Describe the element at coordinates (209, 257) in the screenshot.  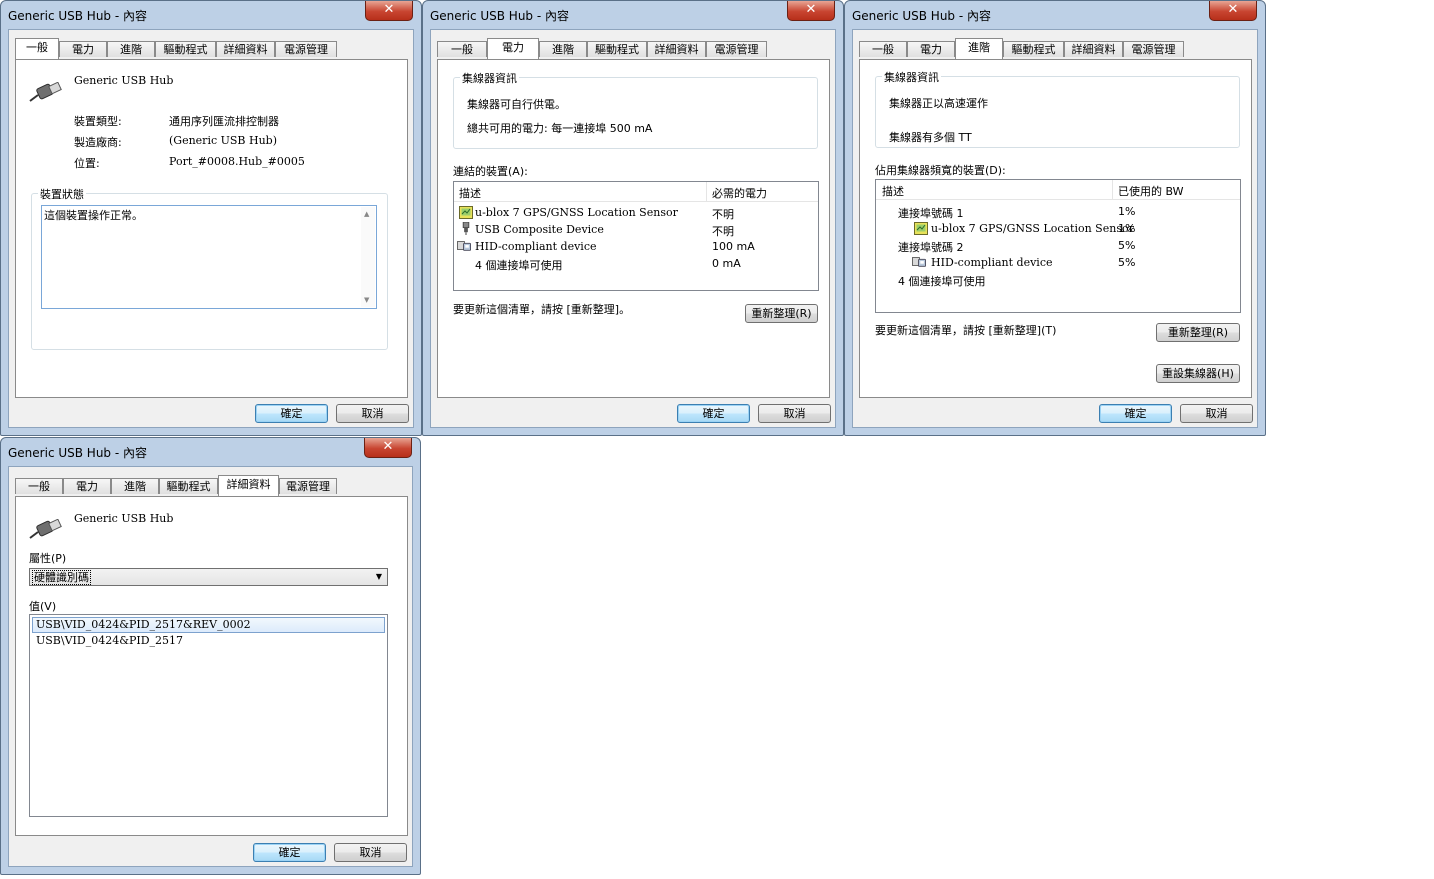
I see `device-status-textbox: 這個裝置操作正常。 ▲ ▼` at that location.